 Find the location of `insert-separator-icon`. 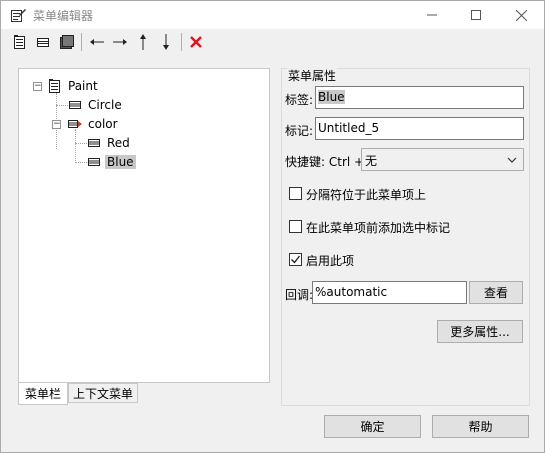

insert-separator-icon is located at coordinates (43, 42).